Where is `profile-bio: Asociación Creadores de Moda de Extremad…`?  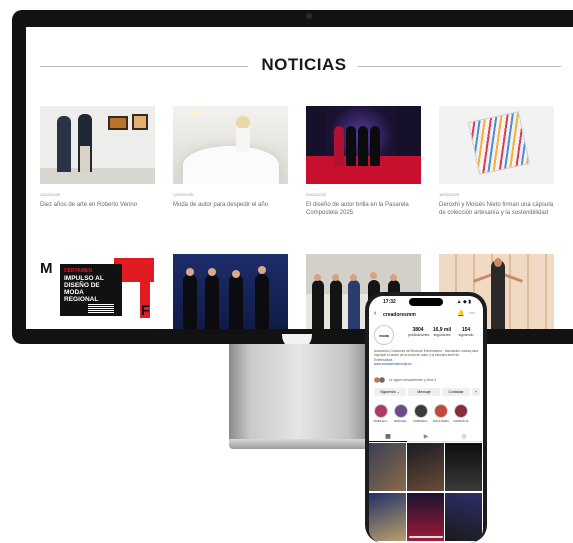 profile-bio: Asociación Creadores de Moda de Extremad… is located at coordinates (426, 358).